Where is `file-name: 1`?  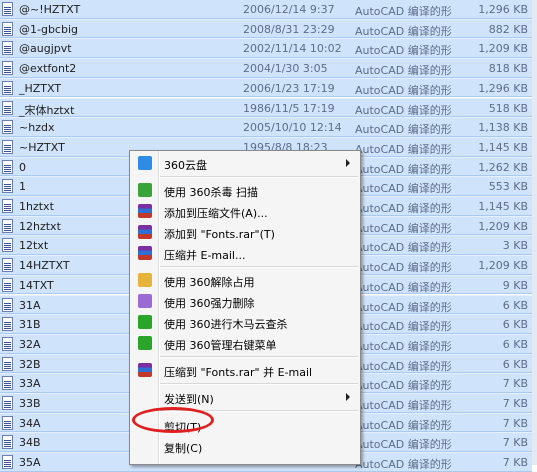 file-name: 1 is located at coordinates (22, 187).